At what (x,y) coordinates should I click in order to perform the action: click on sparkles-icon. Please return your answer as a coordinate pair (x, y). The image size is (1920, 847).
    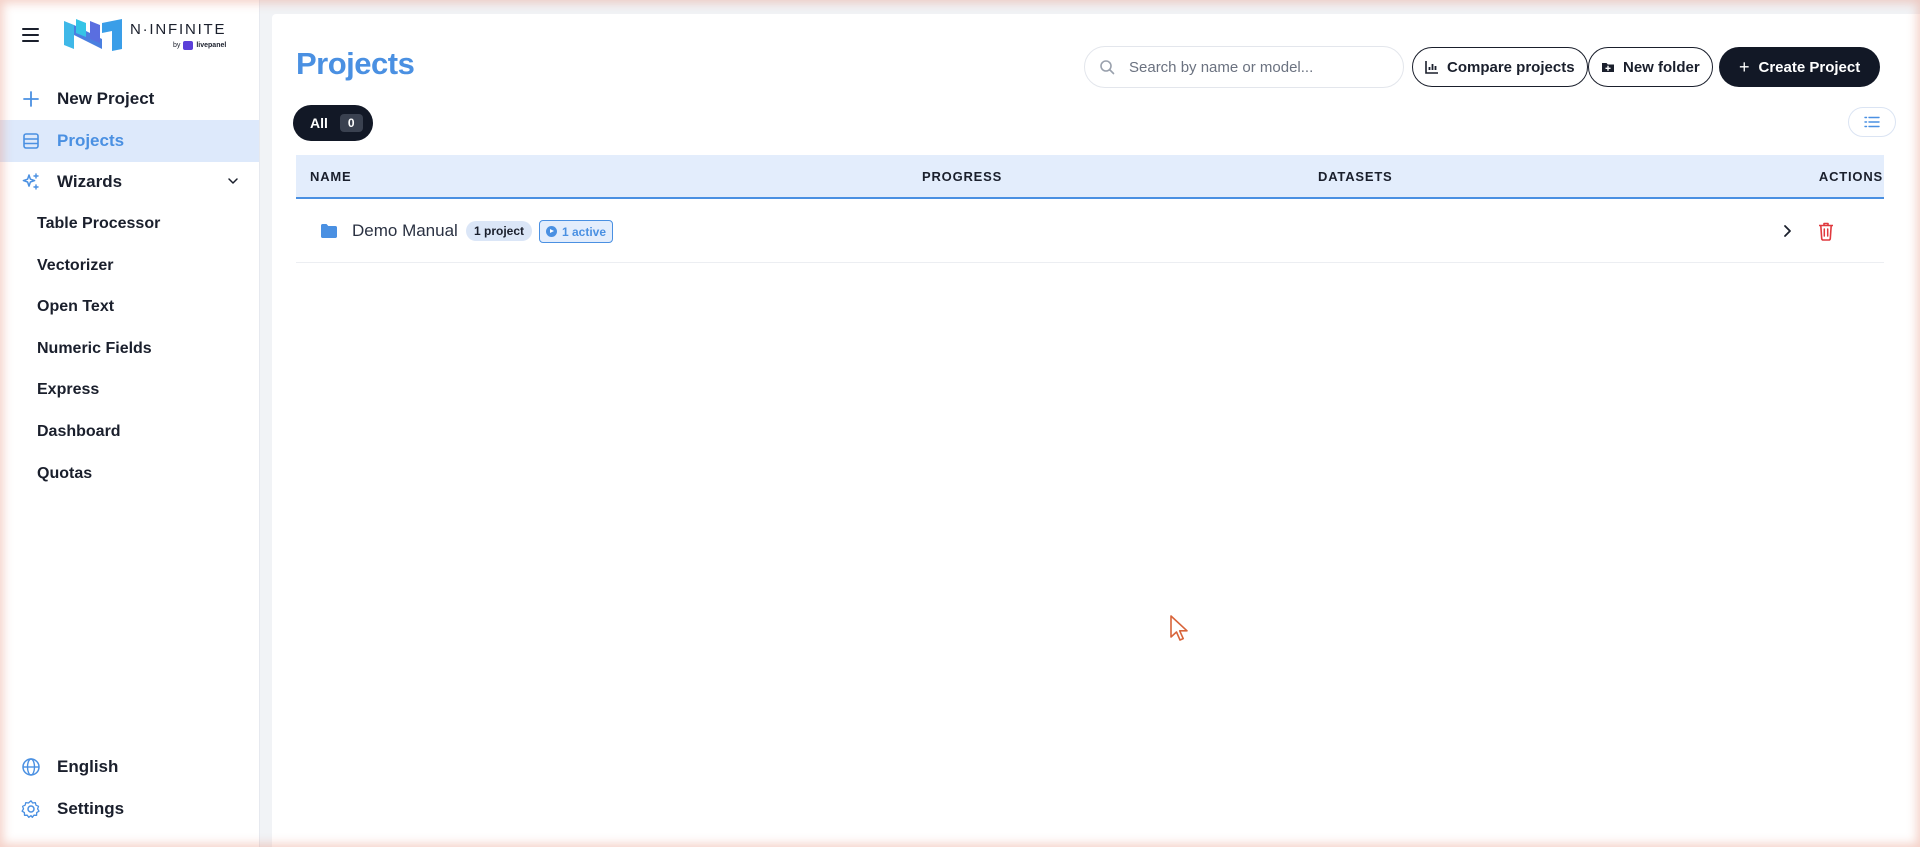
    Looking at the image, I should click on (31, 182).